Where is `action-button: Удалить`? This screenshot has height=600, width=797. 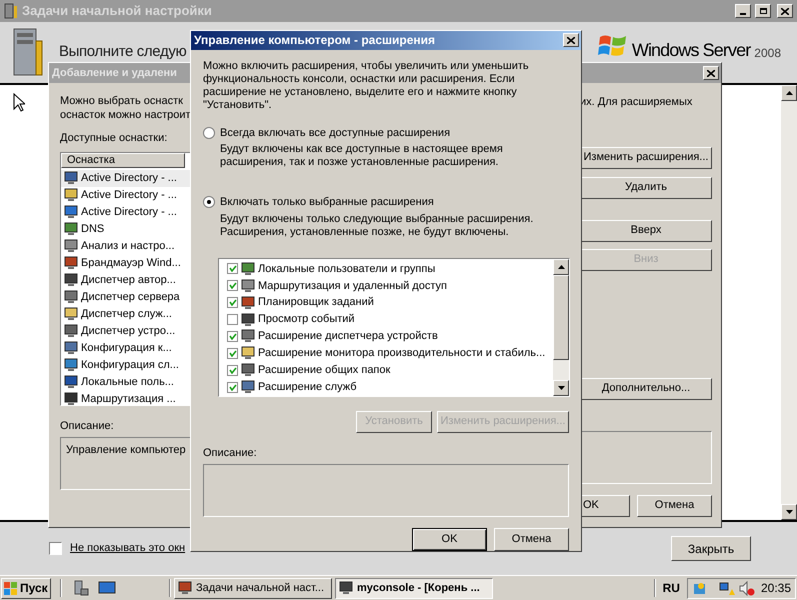
action-button: Удалить is located at coordinates (646, 187).